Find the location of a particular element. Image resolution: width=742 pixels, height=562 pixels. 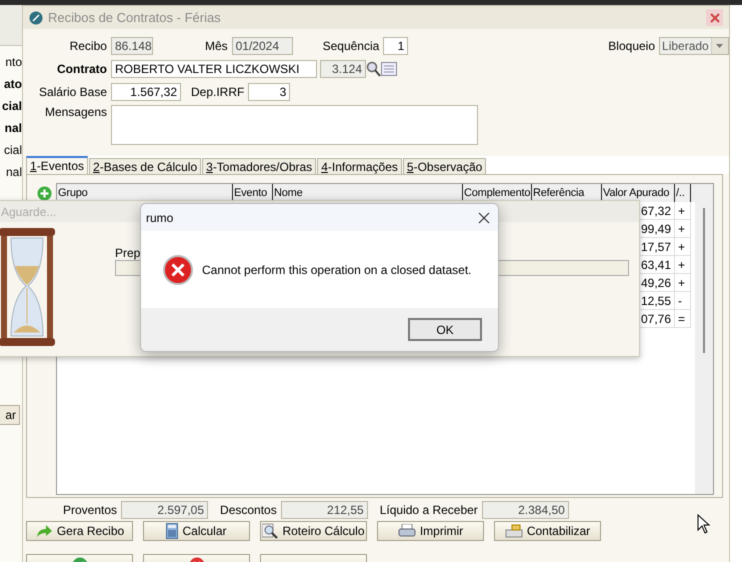

field-label: Bloqueio is located at coordinates (632, 45).